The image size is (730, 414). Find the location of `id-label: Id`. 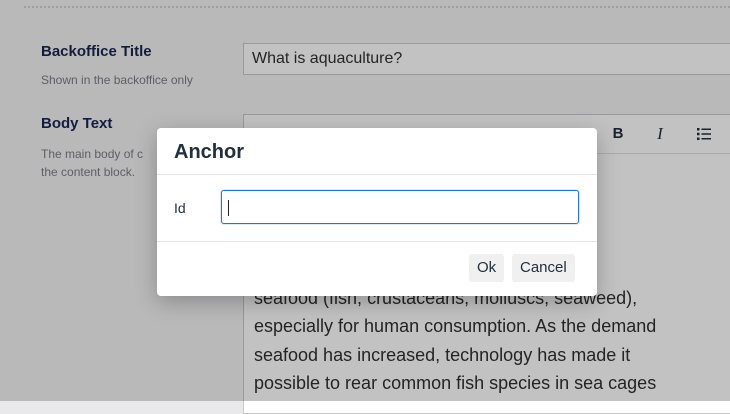

id-label: Id is located at coordinates (180, 208).